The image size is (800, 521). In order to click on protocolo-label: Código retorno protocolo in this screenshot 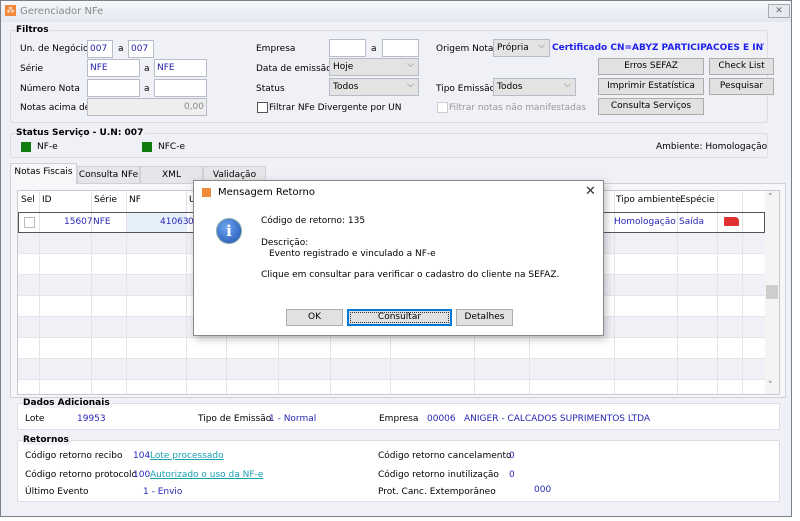, I will do `click(81, 475)`.